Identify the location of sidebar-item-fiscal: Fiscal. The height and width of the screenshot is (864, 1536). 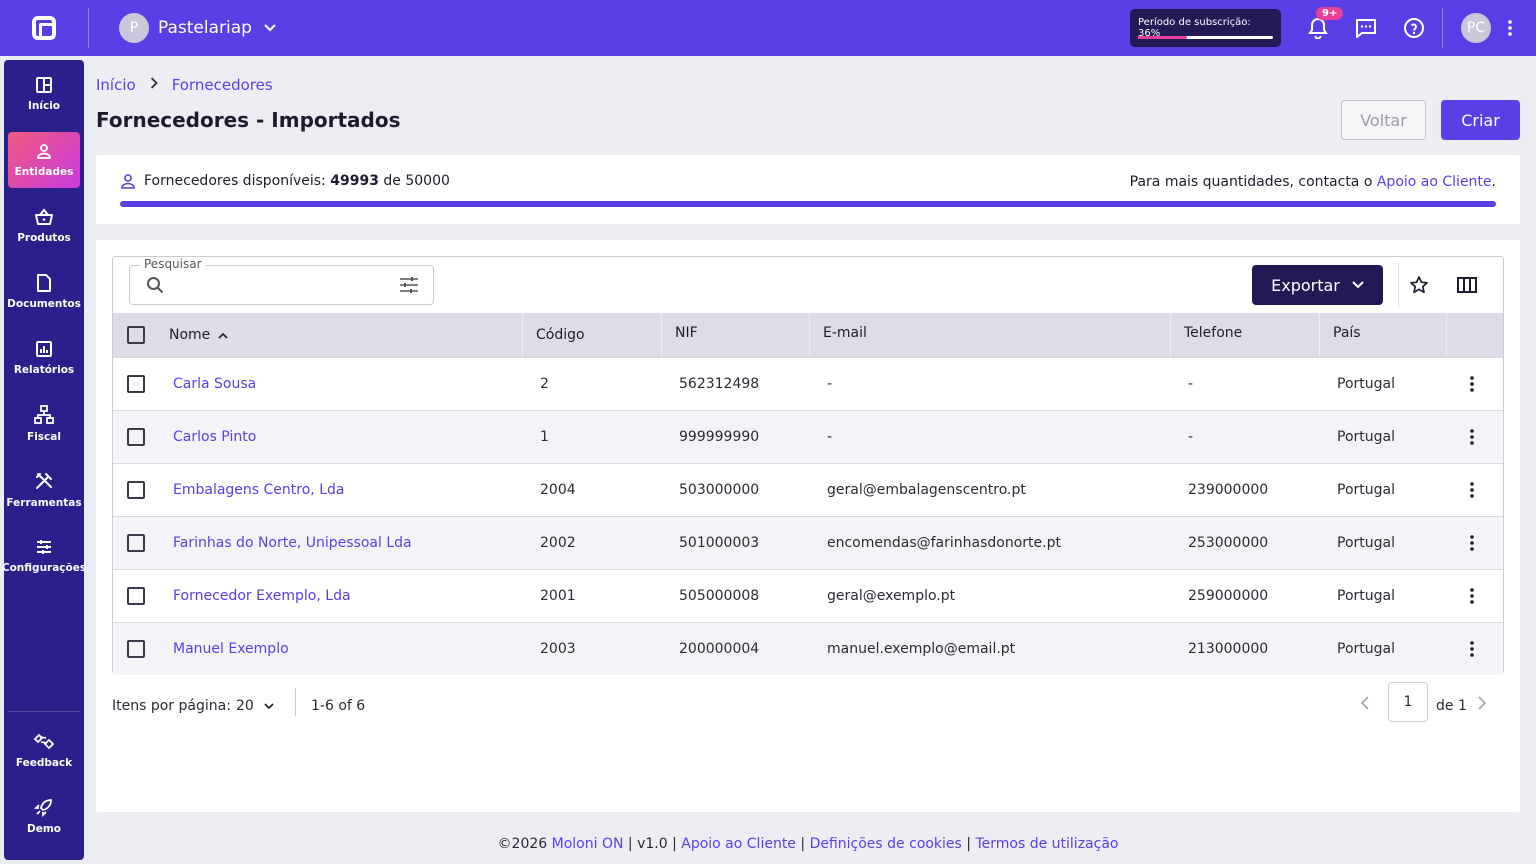
(44, 424).